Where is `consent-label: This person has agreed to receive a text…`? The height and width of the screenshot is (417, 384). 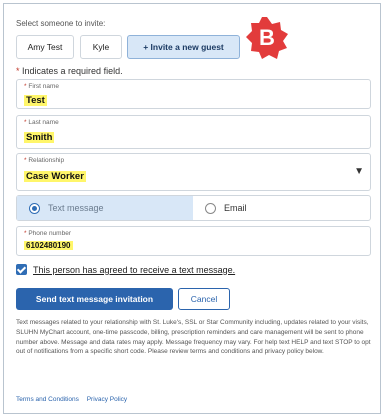
consent-label: This person has agreed to receive a text… is located at coordinates (134, 269).